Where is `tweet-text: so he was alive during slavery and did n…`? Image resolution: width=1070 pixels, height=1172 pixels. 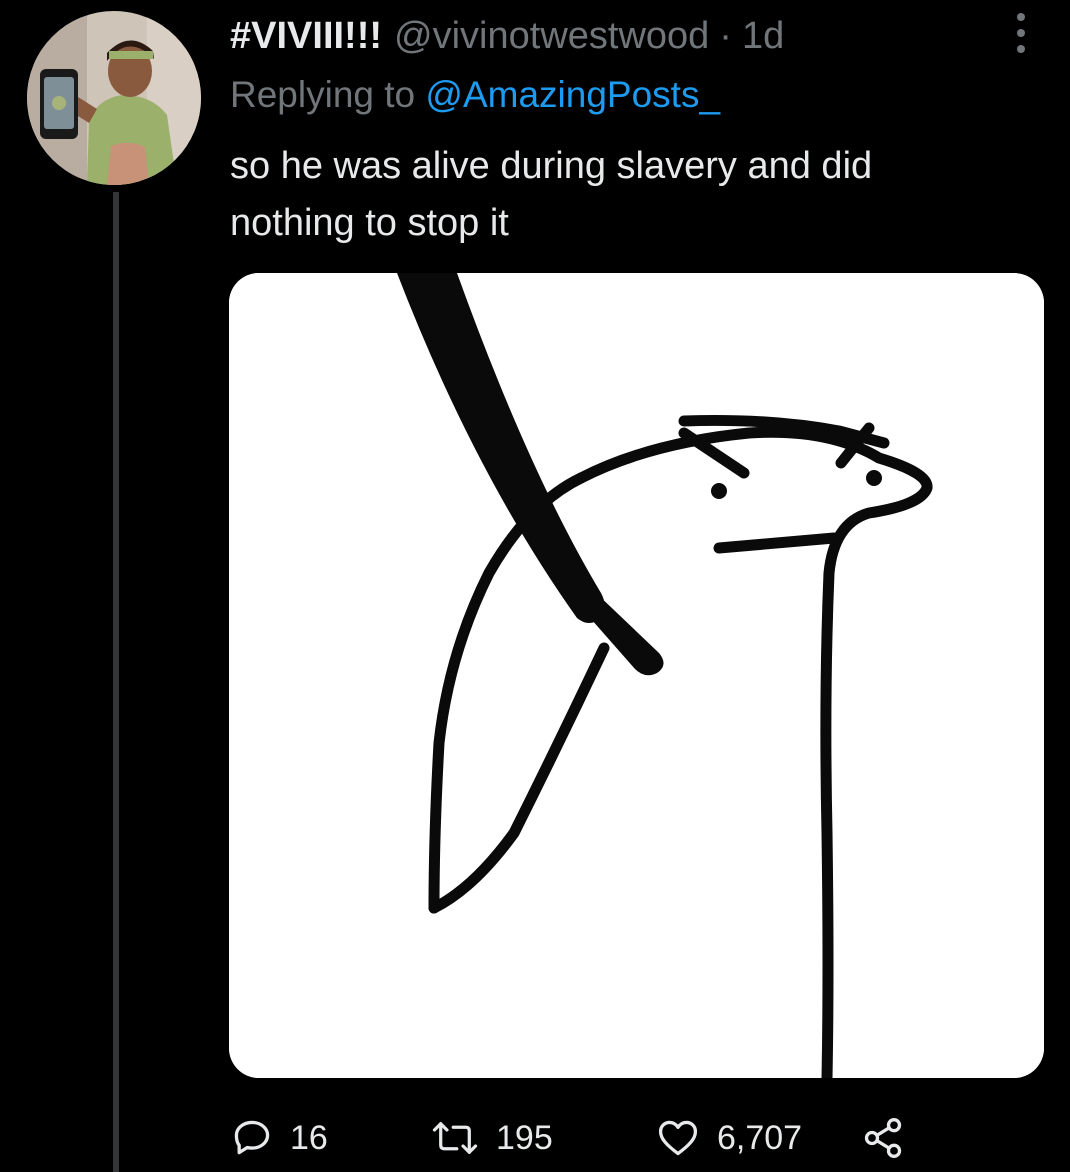 tweet-text: so he was alive during slavery and did n… is located at coordinates (630, 195).